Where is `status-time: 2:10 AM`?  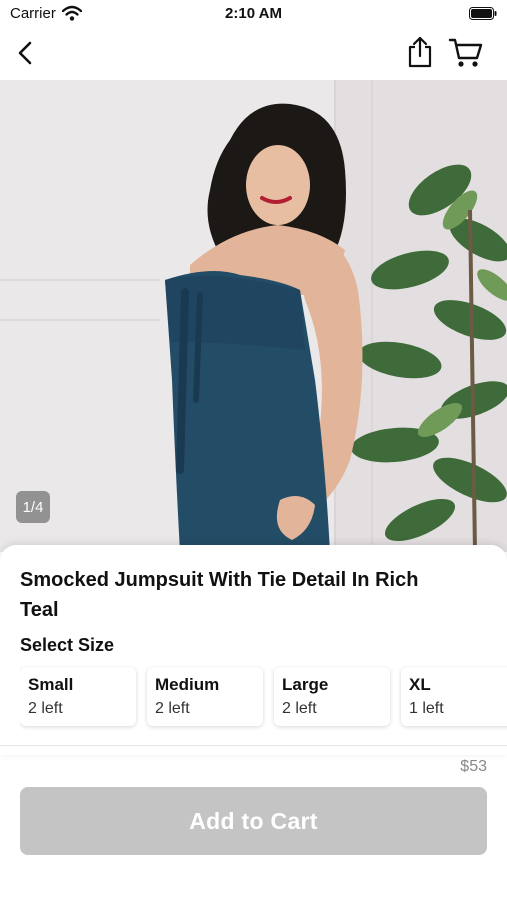 status-time: 2:10 AM is located at coordinates (253, 13).